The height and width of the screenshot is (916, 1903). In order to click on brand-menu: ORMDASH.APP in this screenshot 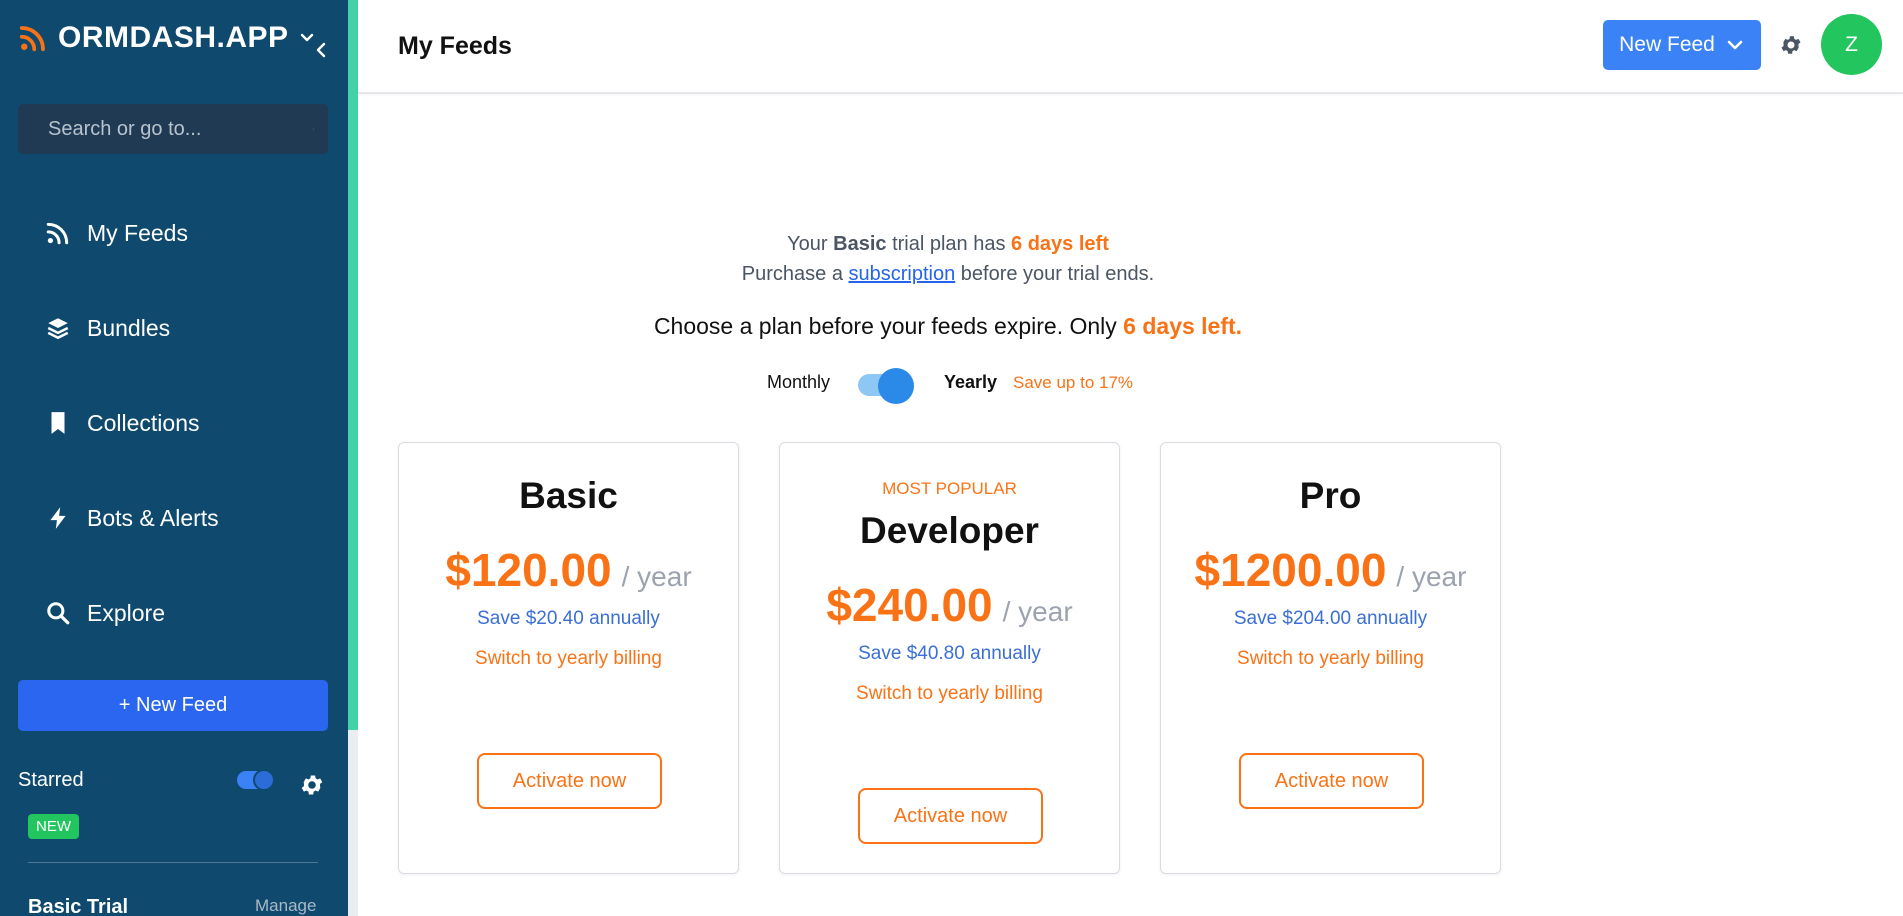, I will do `click(166, 38)`.